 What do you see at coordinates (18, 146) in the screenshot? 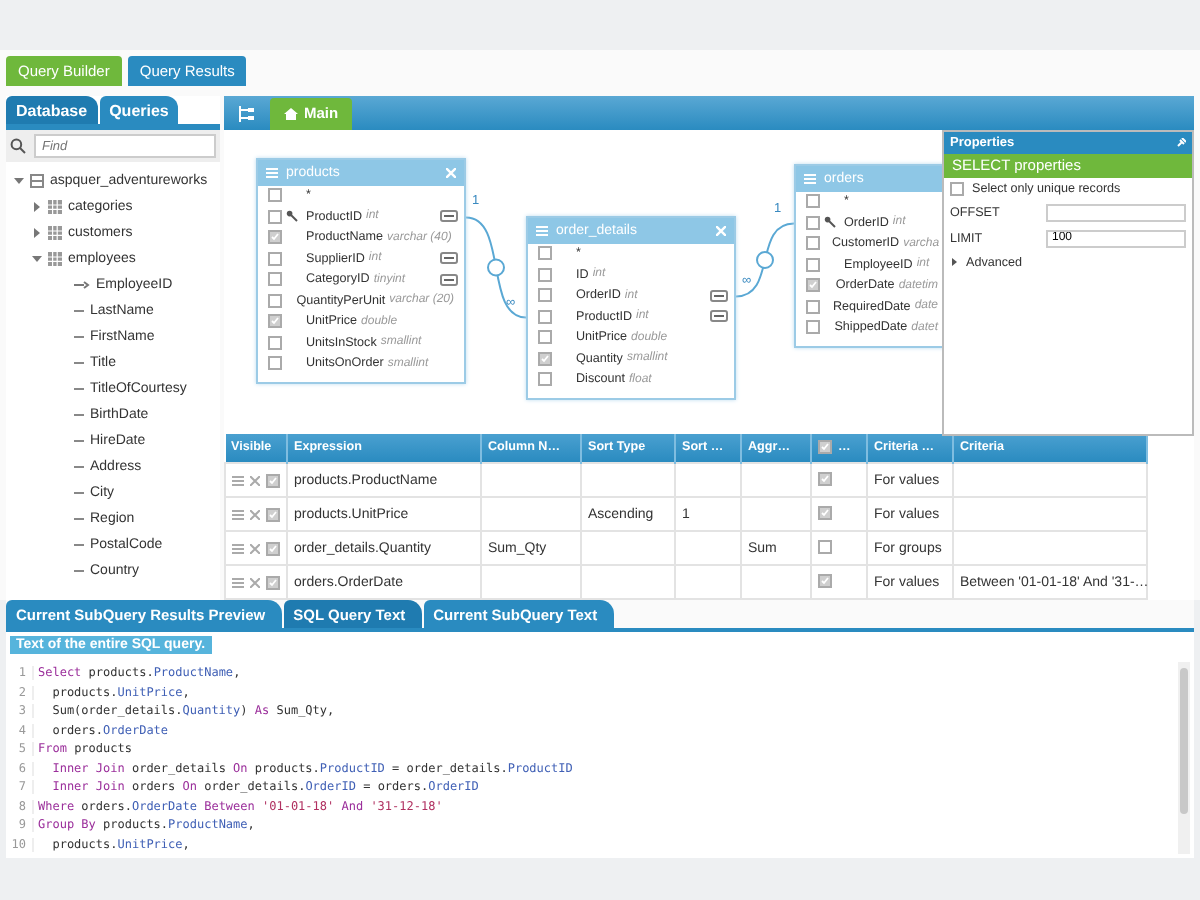
I see `search-icon` at bounding box center [18, 146].